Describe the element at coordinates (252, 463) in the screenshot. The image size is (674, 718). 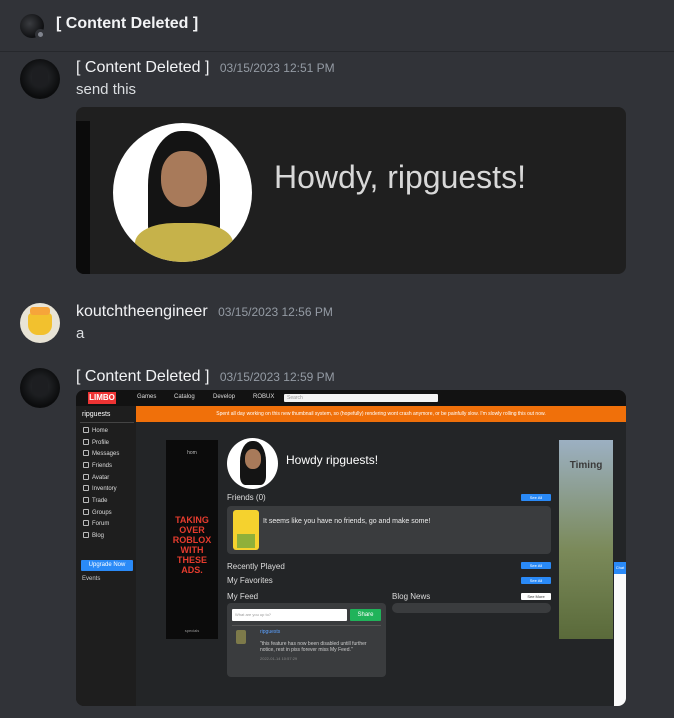
I see `site-avatar-image` at that location.